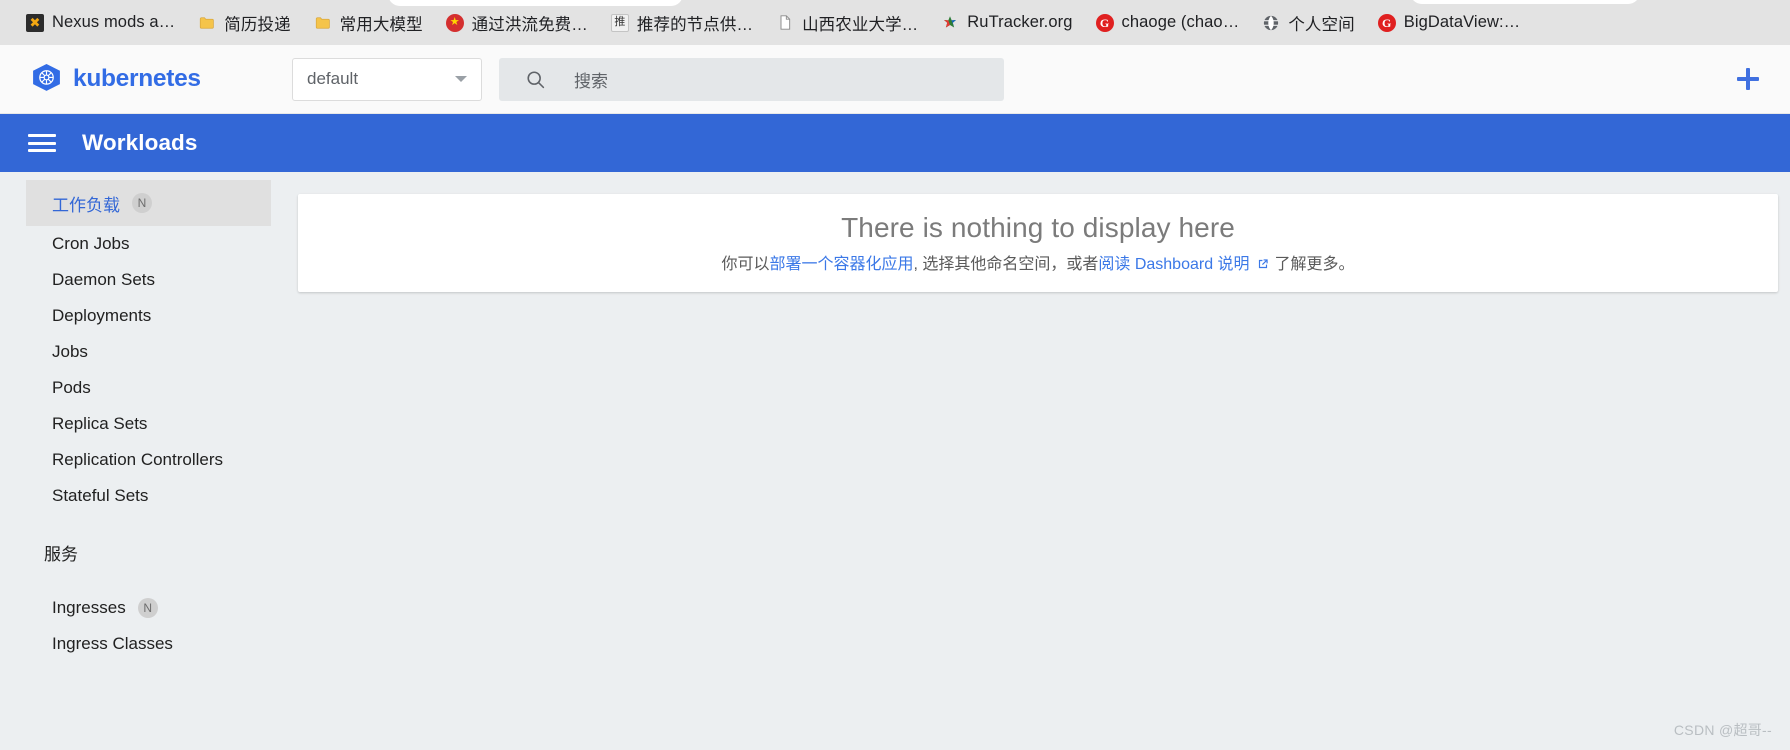 The image size is (1790, 750). Describe the element at coordinates (619, 22) in the screenshot. I see `tui-icon: 推` at that location.